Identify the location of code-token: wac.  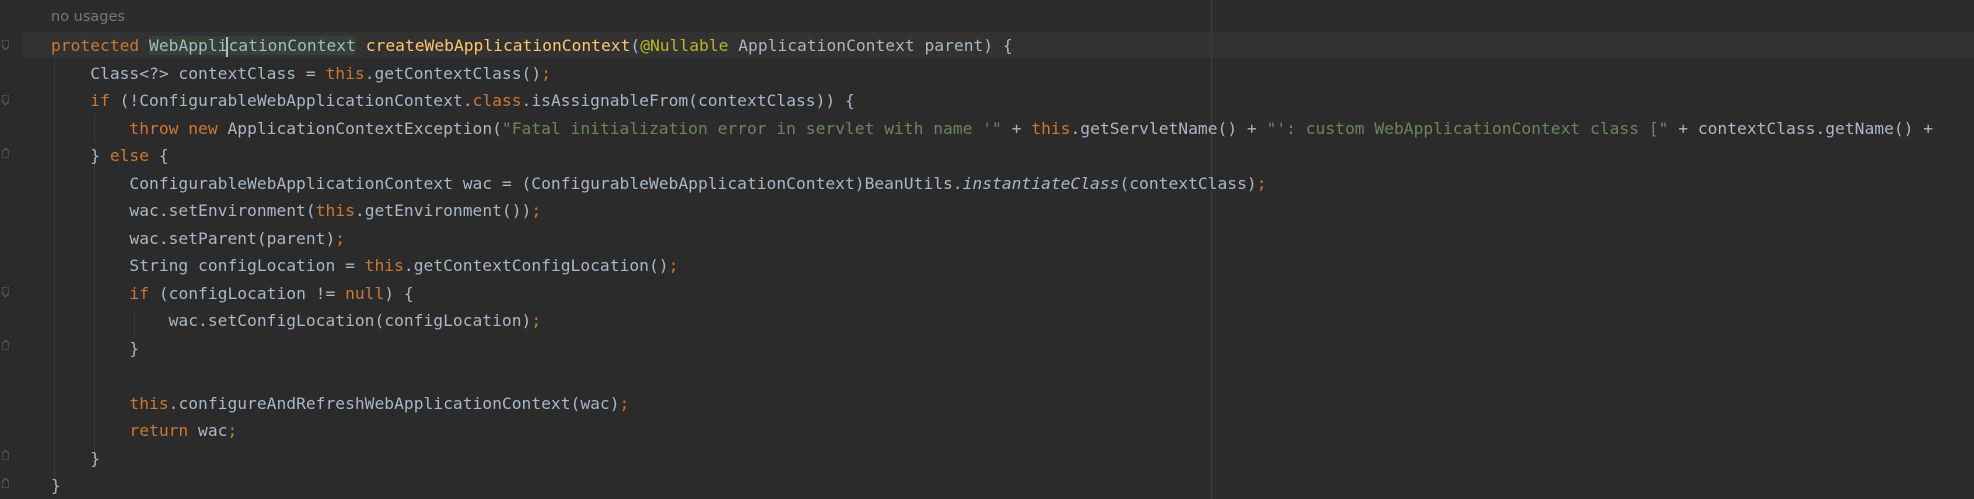
(208, 430).